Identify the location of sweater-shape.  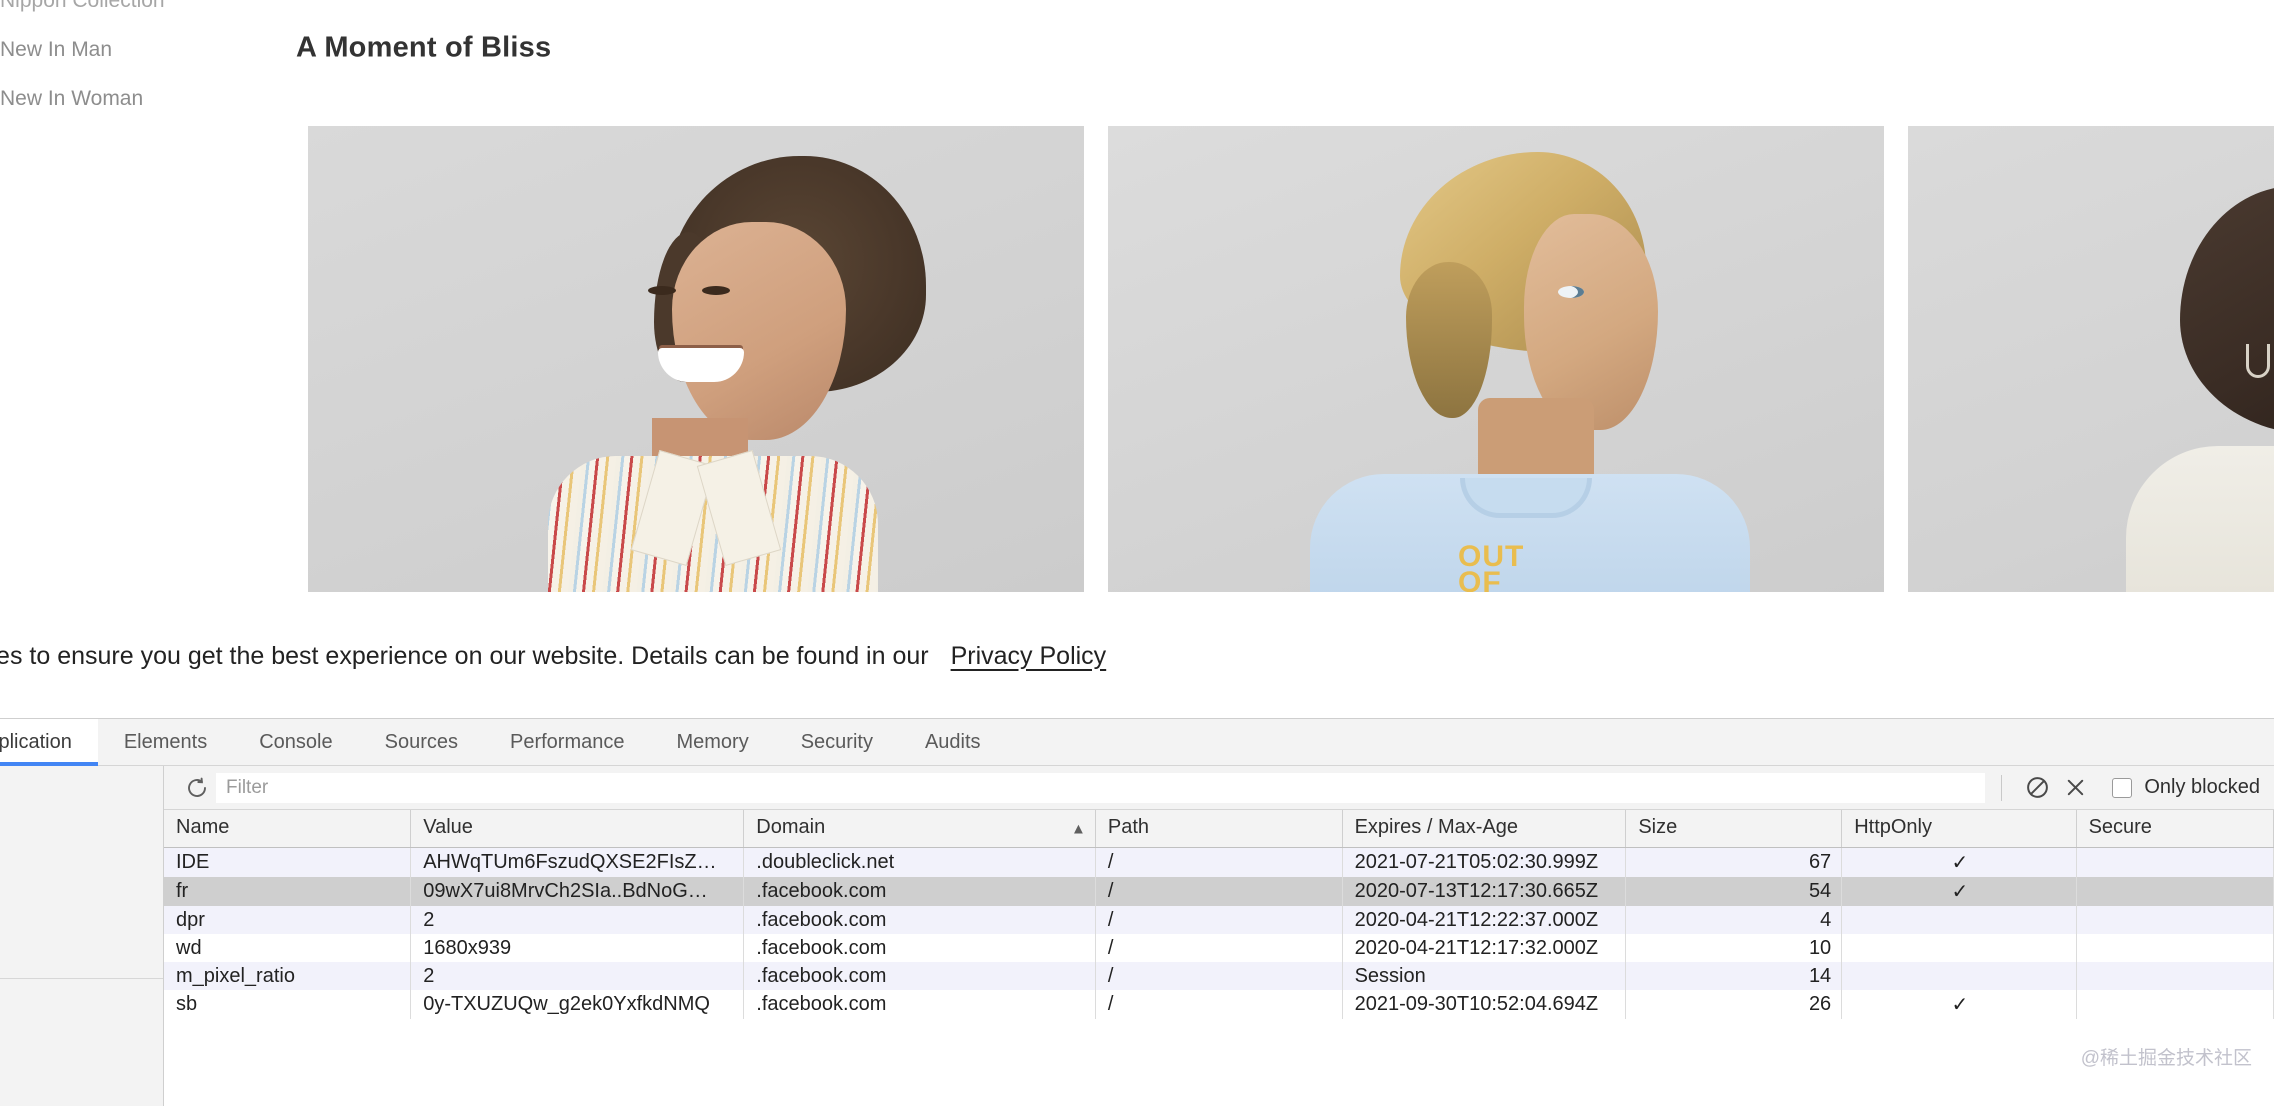
(2200, 519).